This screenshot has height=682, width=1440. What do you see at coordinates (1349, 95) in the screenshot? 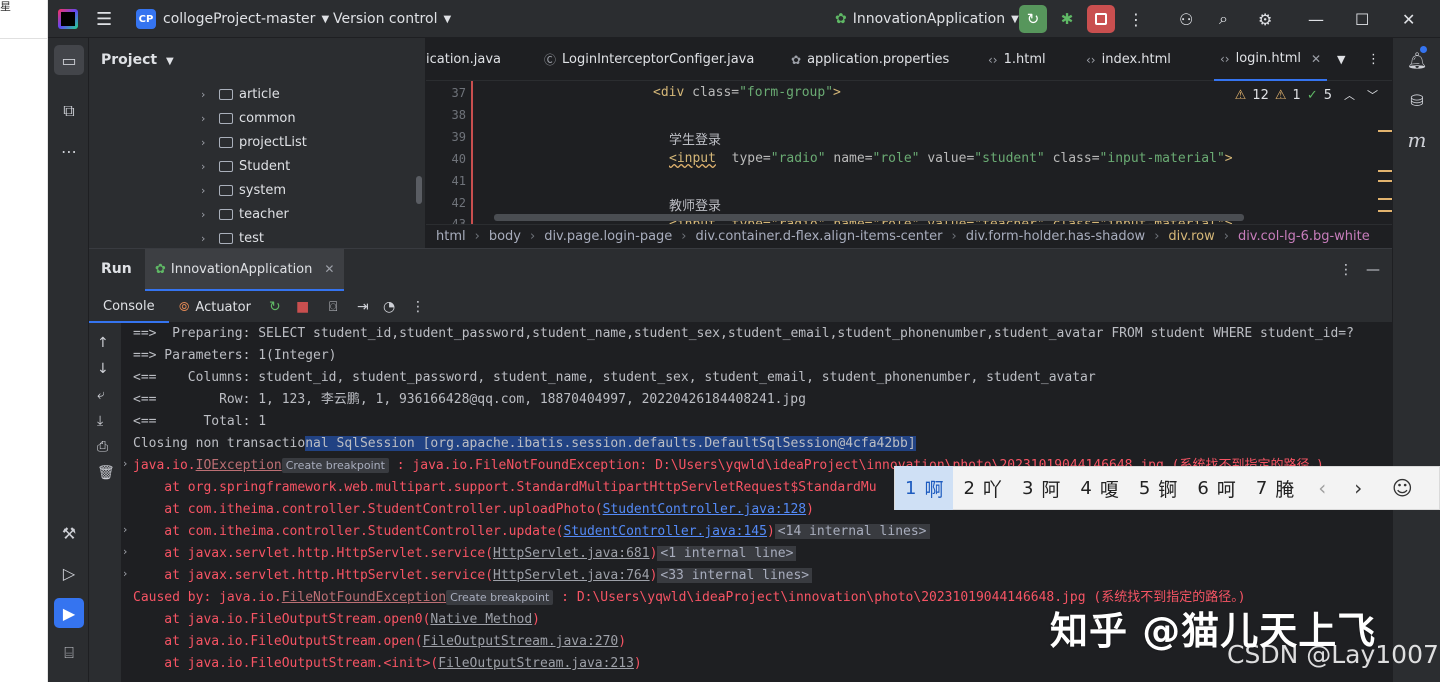
I see `chevron-up-icon: ︿` at bounding box center [1349, 95].